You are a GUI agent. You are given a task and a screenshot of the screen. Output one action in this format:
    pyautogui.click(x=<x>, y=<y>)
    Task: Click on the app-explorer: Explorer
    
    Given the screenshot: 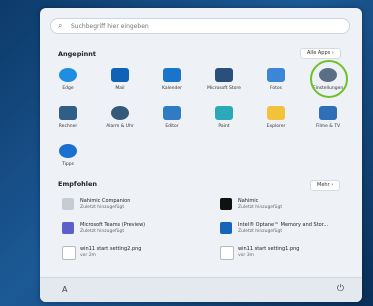 What is the action you would take?
    pyautogui.click(x=276, y=117)
    